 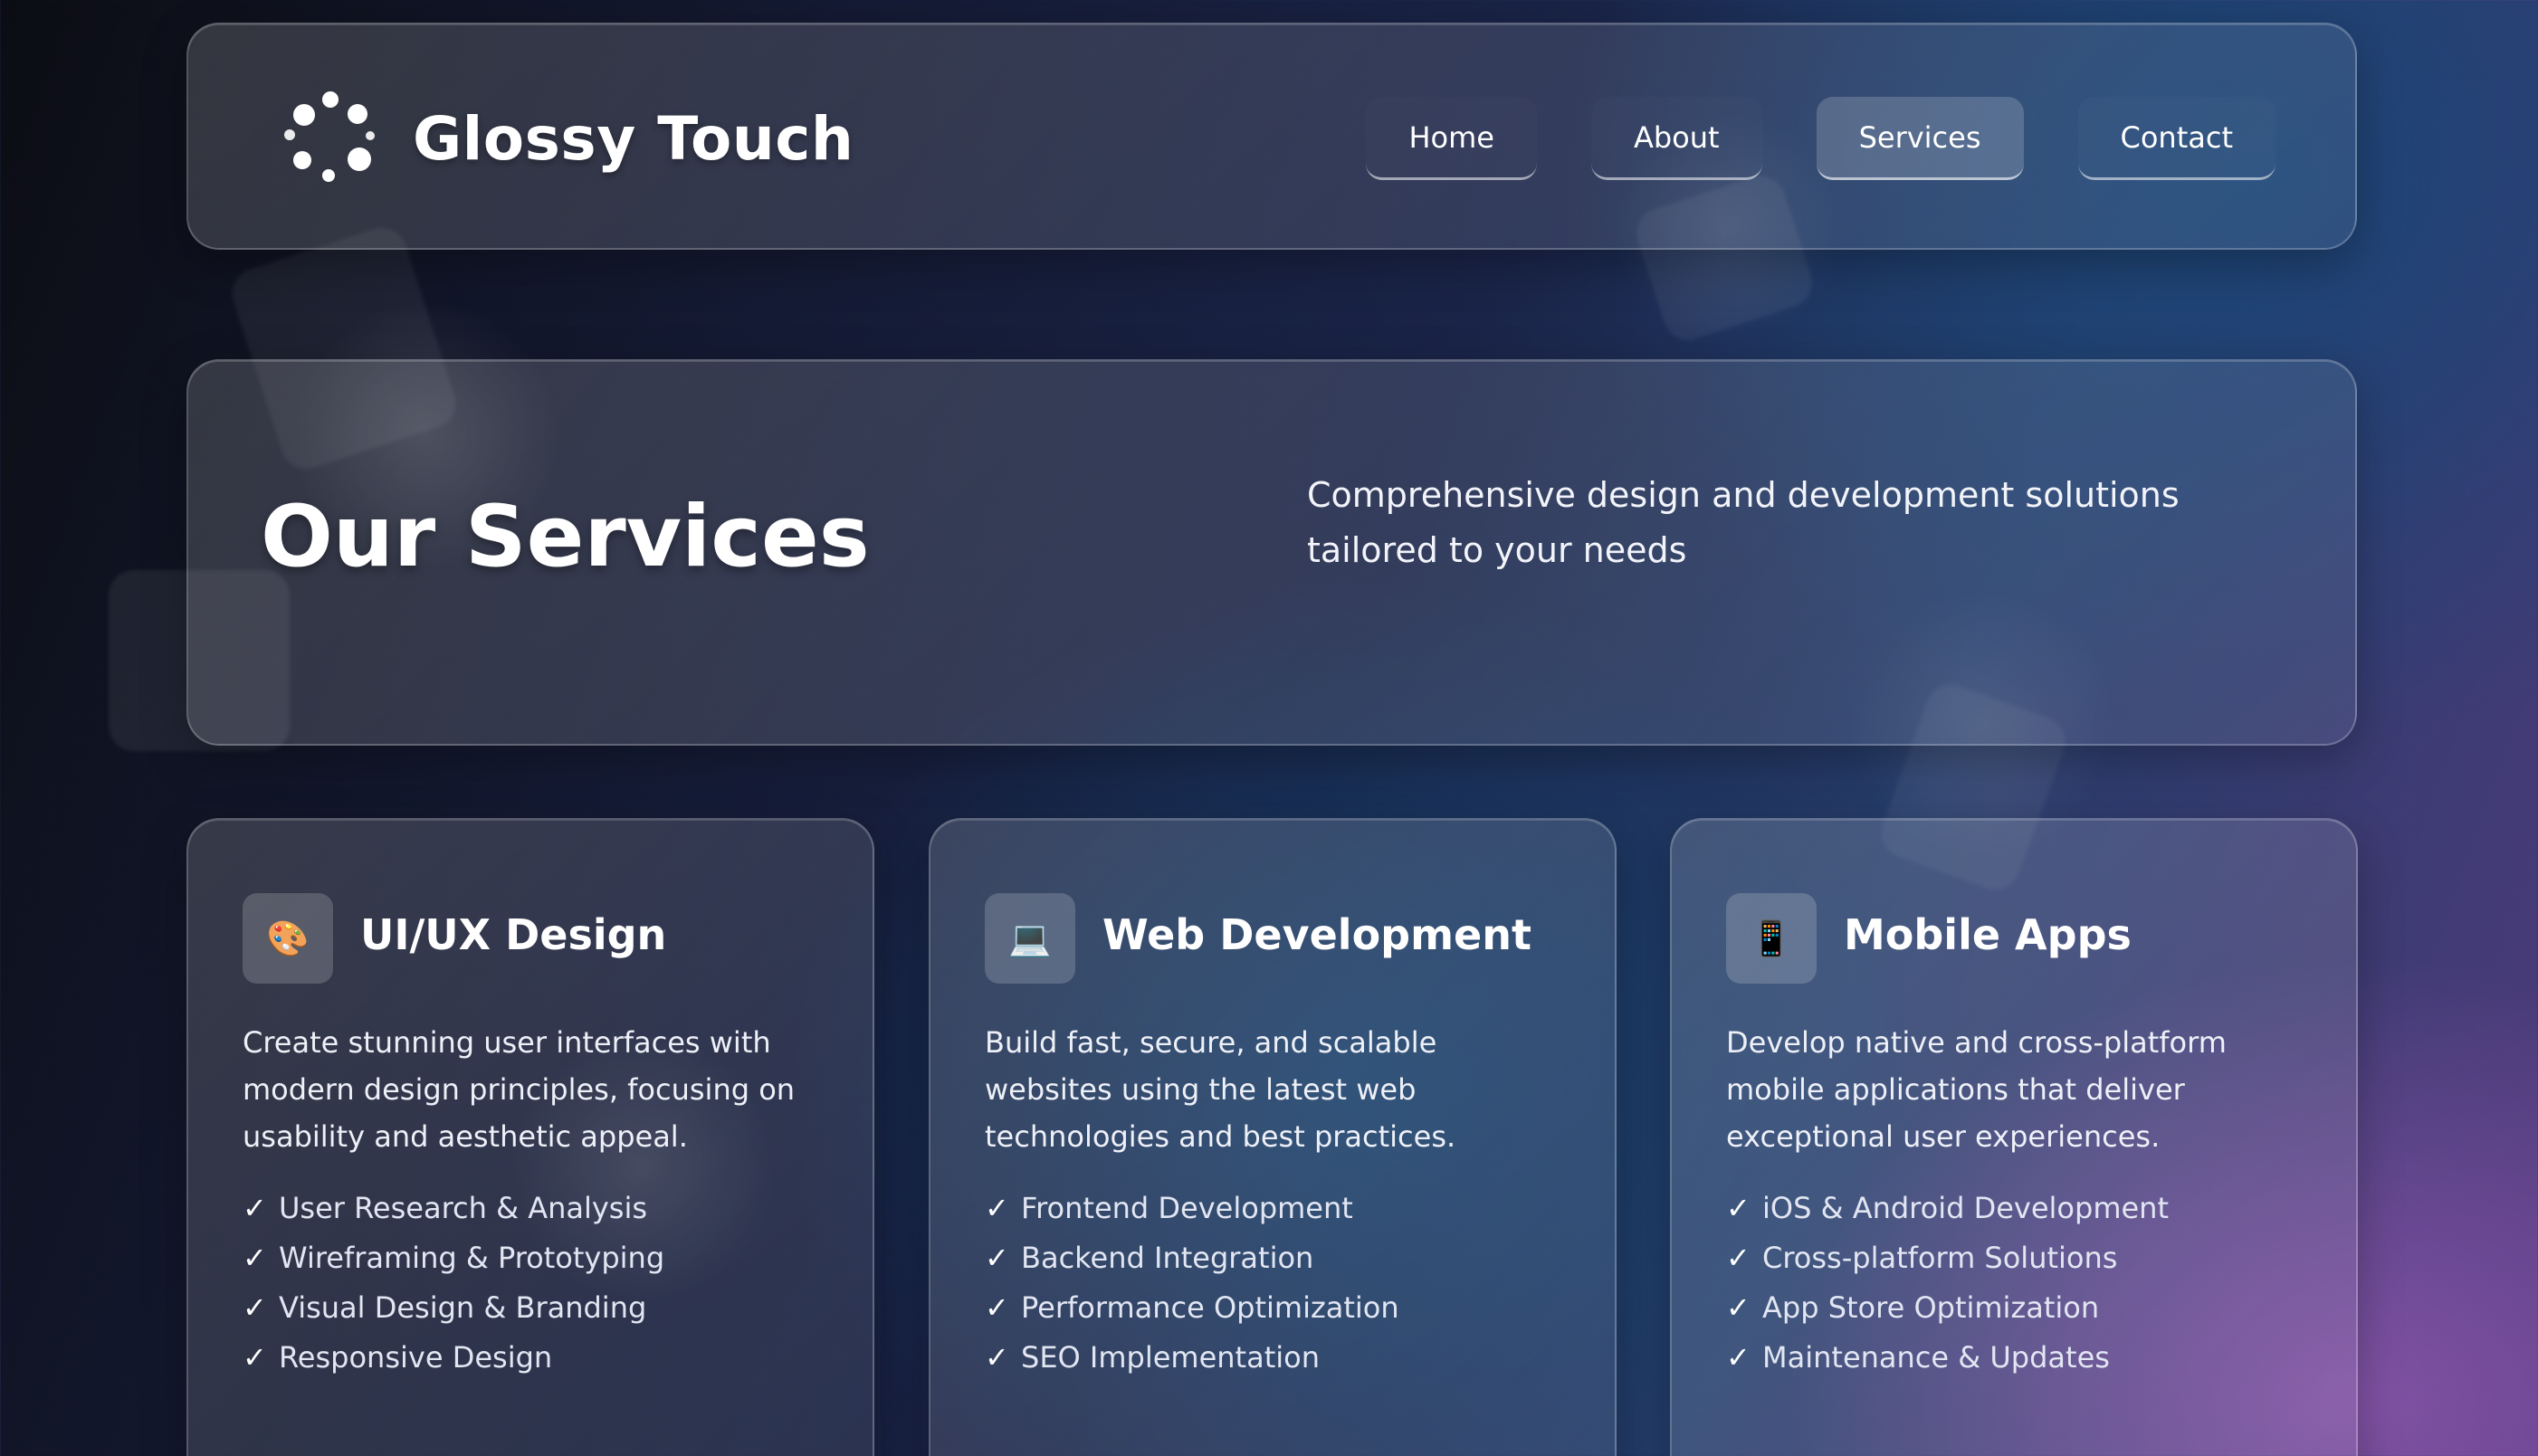 What do you see at coordinates (566, 537) in the screenshot?
I see `page-title: Our Services` at bounding box center [566, 537].